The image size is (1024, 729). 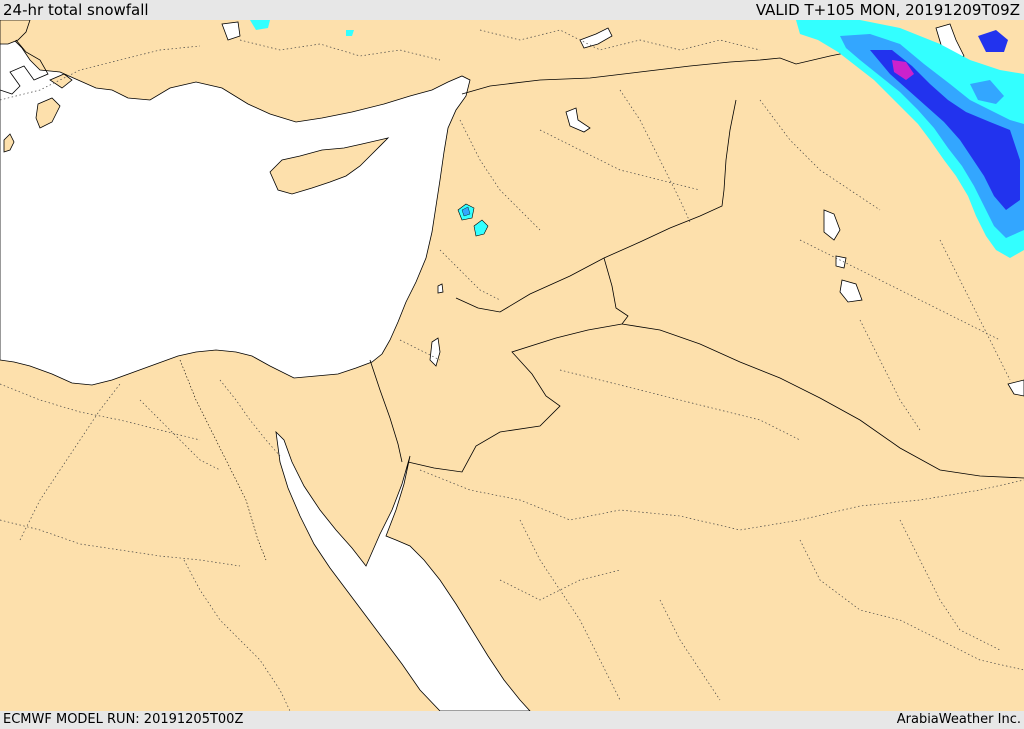 What do you see at coordinates (440, 288) in the screenshot?
I see `sea-of-galilee` at bounding box center [440, 288].